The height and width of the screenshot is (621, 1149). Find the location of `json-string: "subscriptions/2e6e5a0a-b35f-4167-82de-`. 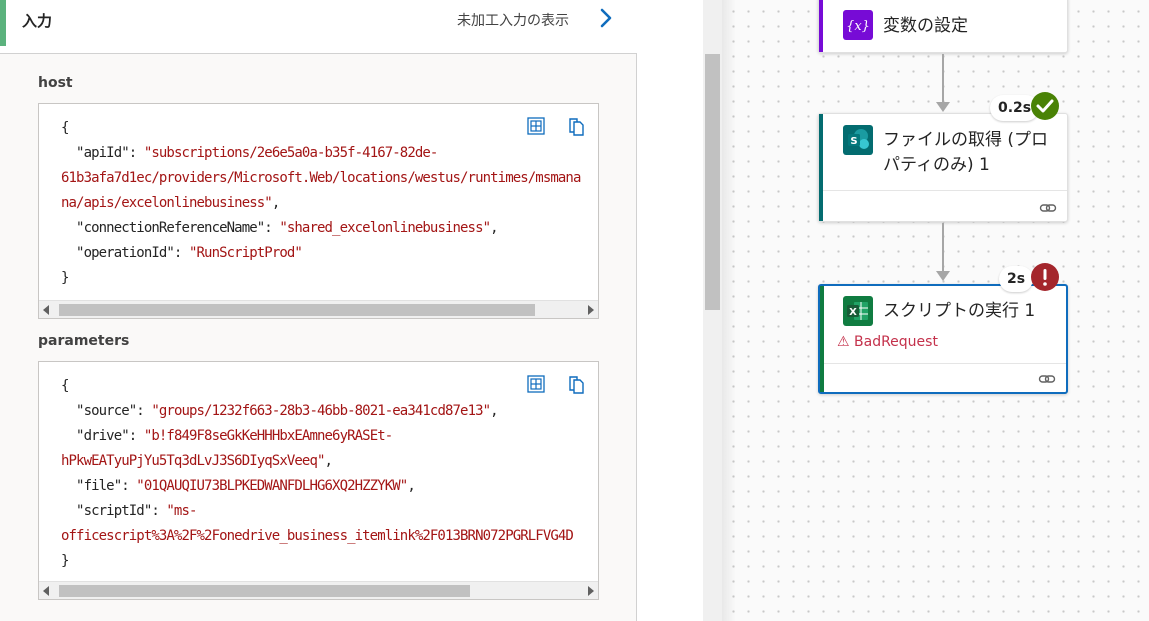

json-string: "subscriptions/2e6e5a0a-b35f-4167-82de- is located at coordinates (291, 153).